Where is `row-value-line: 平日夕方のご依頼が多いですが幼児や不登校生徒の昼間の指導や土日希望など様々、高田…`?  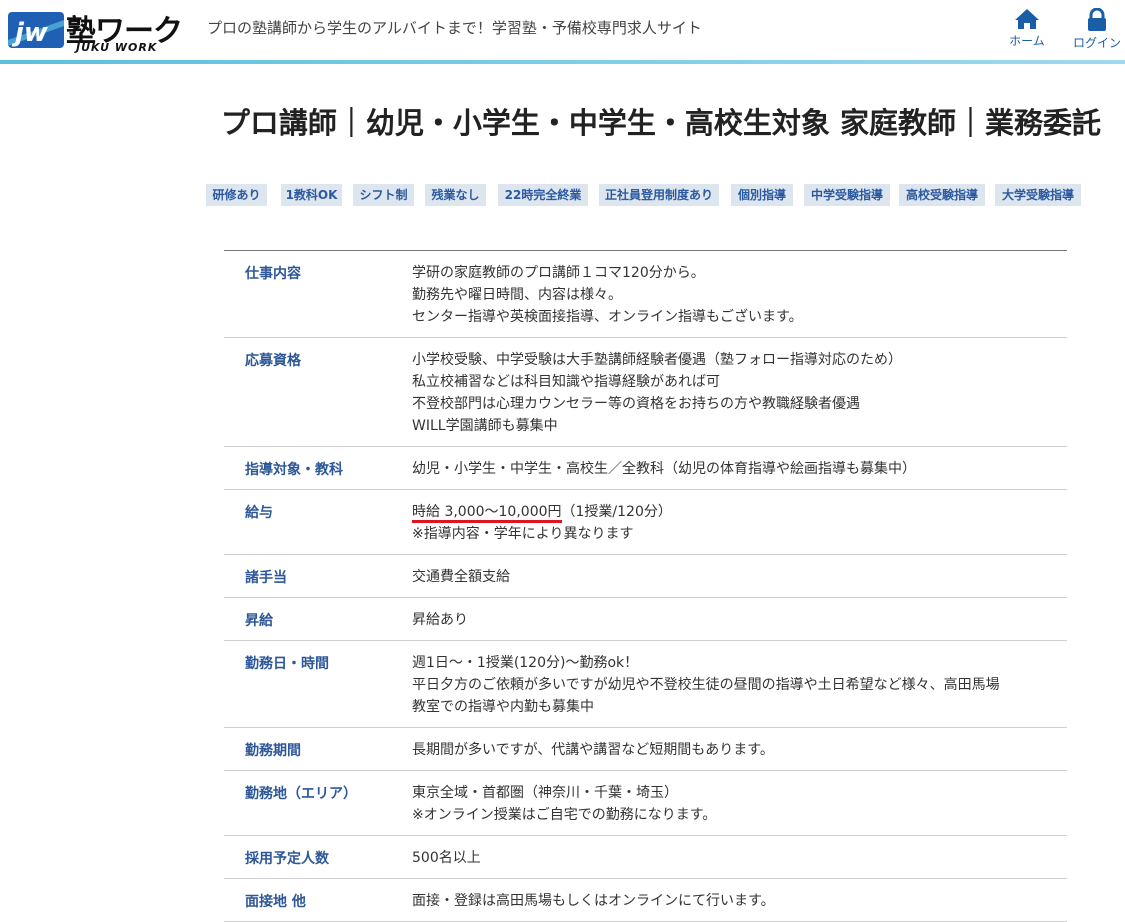 row-value-line: 平日夕方のご依頼が多いですが幼児や不登校生徒の昼間の指導や土日希望など様々、高田… is located at coordinates (706, 685).